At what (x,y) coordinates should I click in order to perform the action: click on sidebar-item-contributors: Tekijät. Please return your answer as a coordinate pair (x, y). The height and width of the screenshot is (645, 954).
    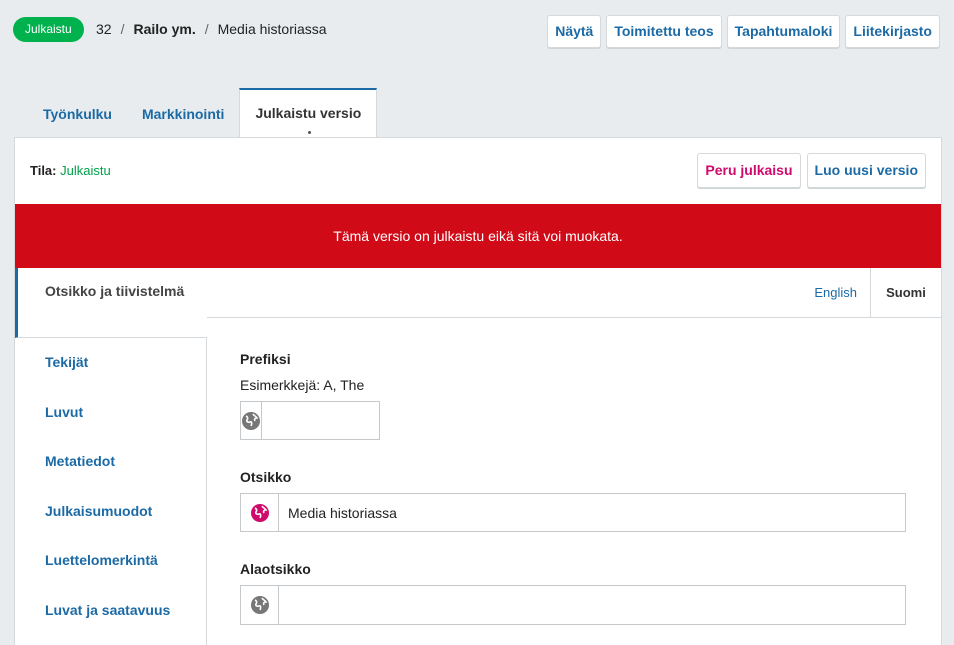
    Looking at the image, I should click on (110, 363).